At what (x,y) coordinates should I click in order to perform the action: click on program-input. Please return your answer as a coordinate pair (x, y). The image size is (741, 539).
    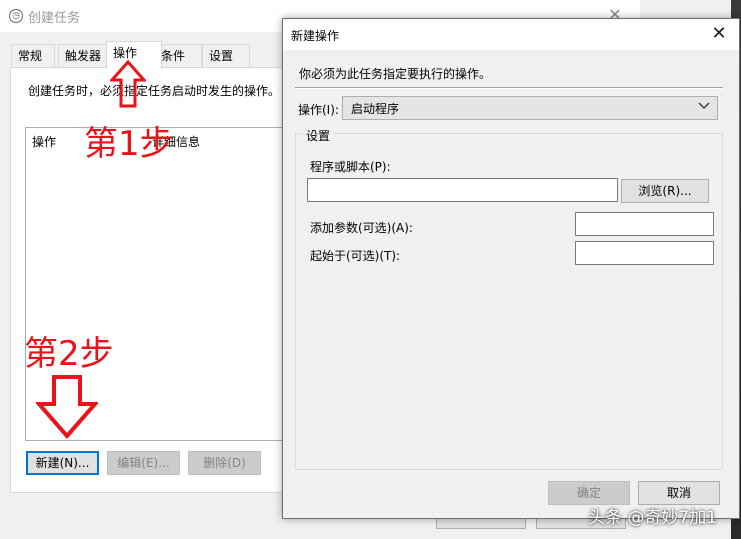
    Looking at the image, I should click on (462, 190).